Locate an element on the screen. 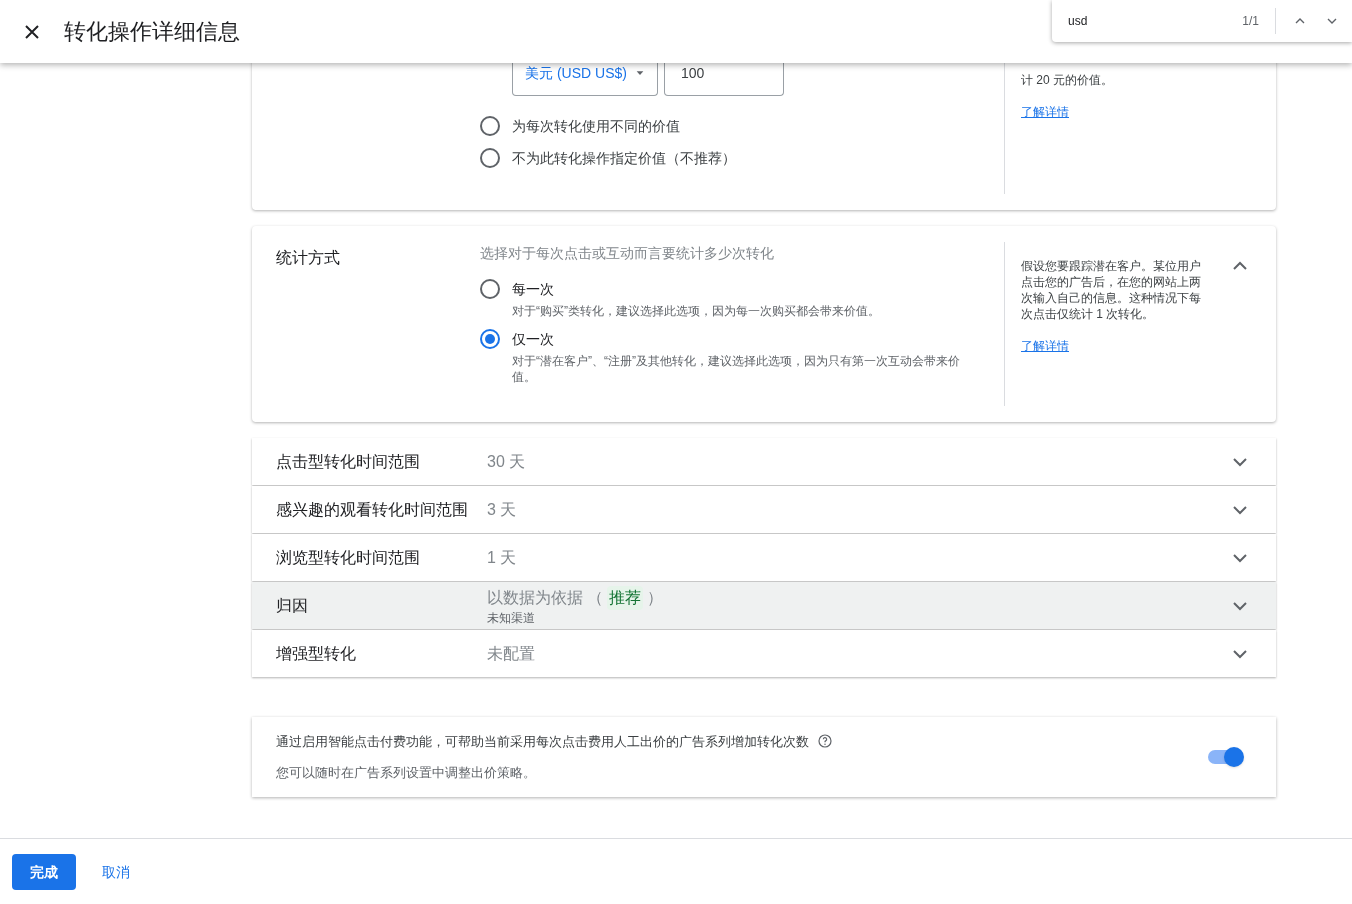 This screenshot has height=904, width=1352. row-value: ） is located at coordinates (655, 597).